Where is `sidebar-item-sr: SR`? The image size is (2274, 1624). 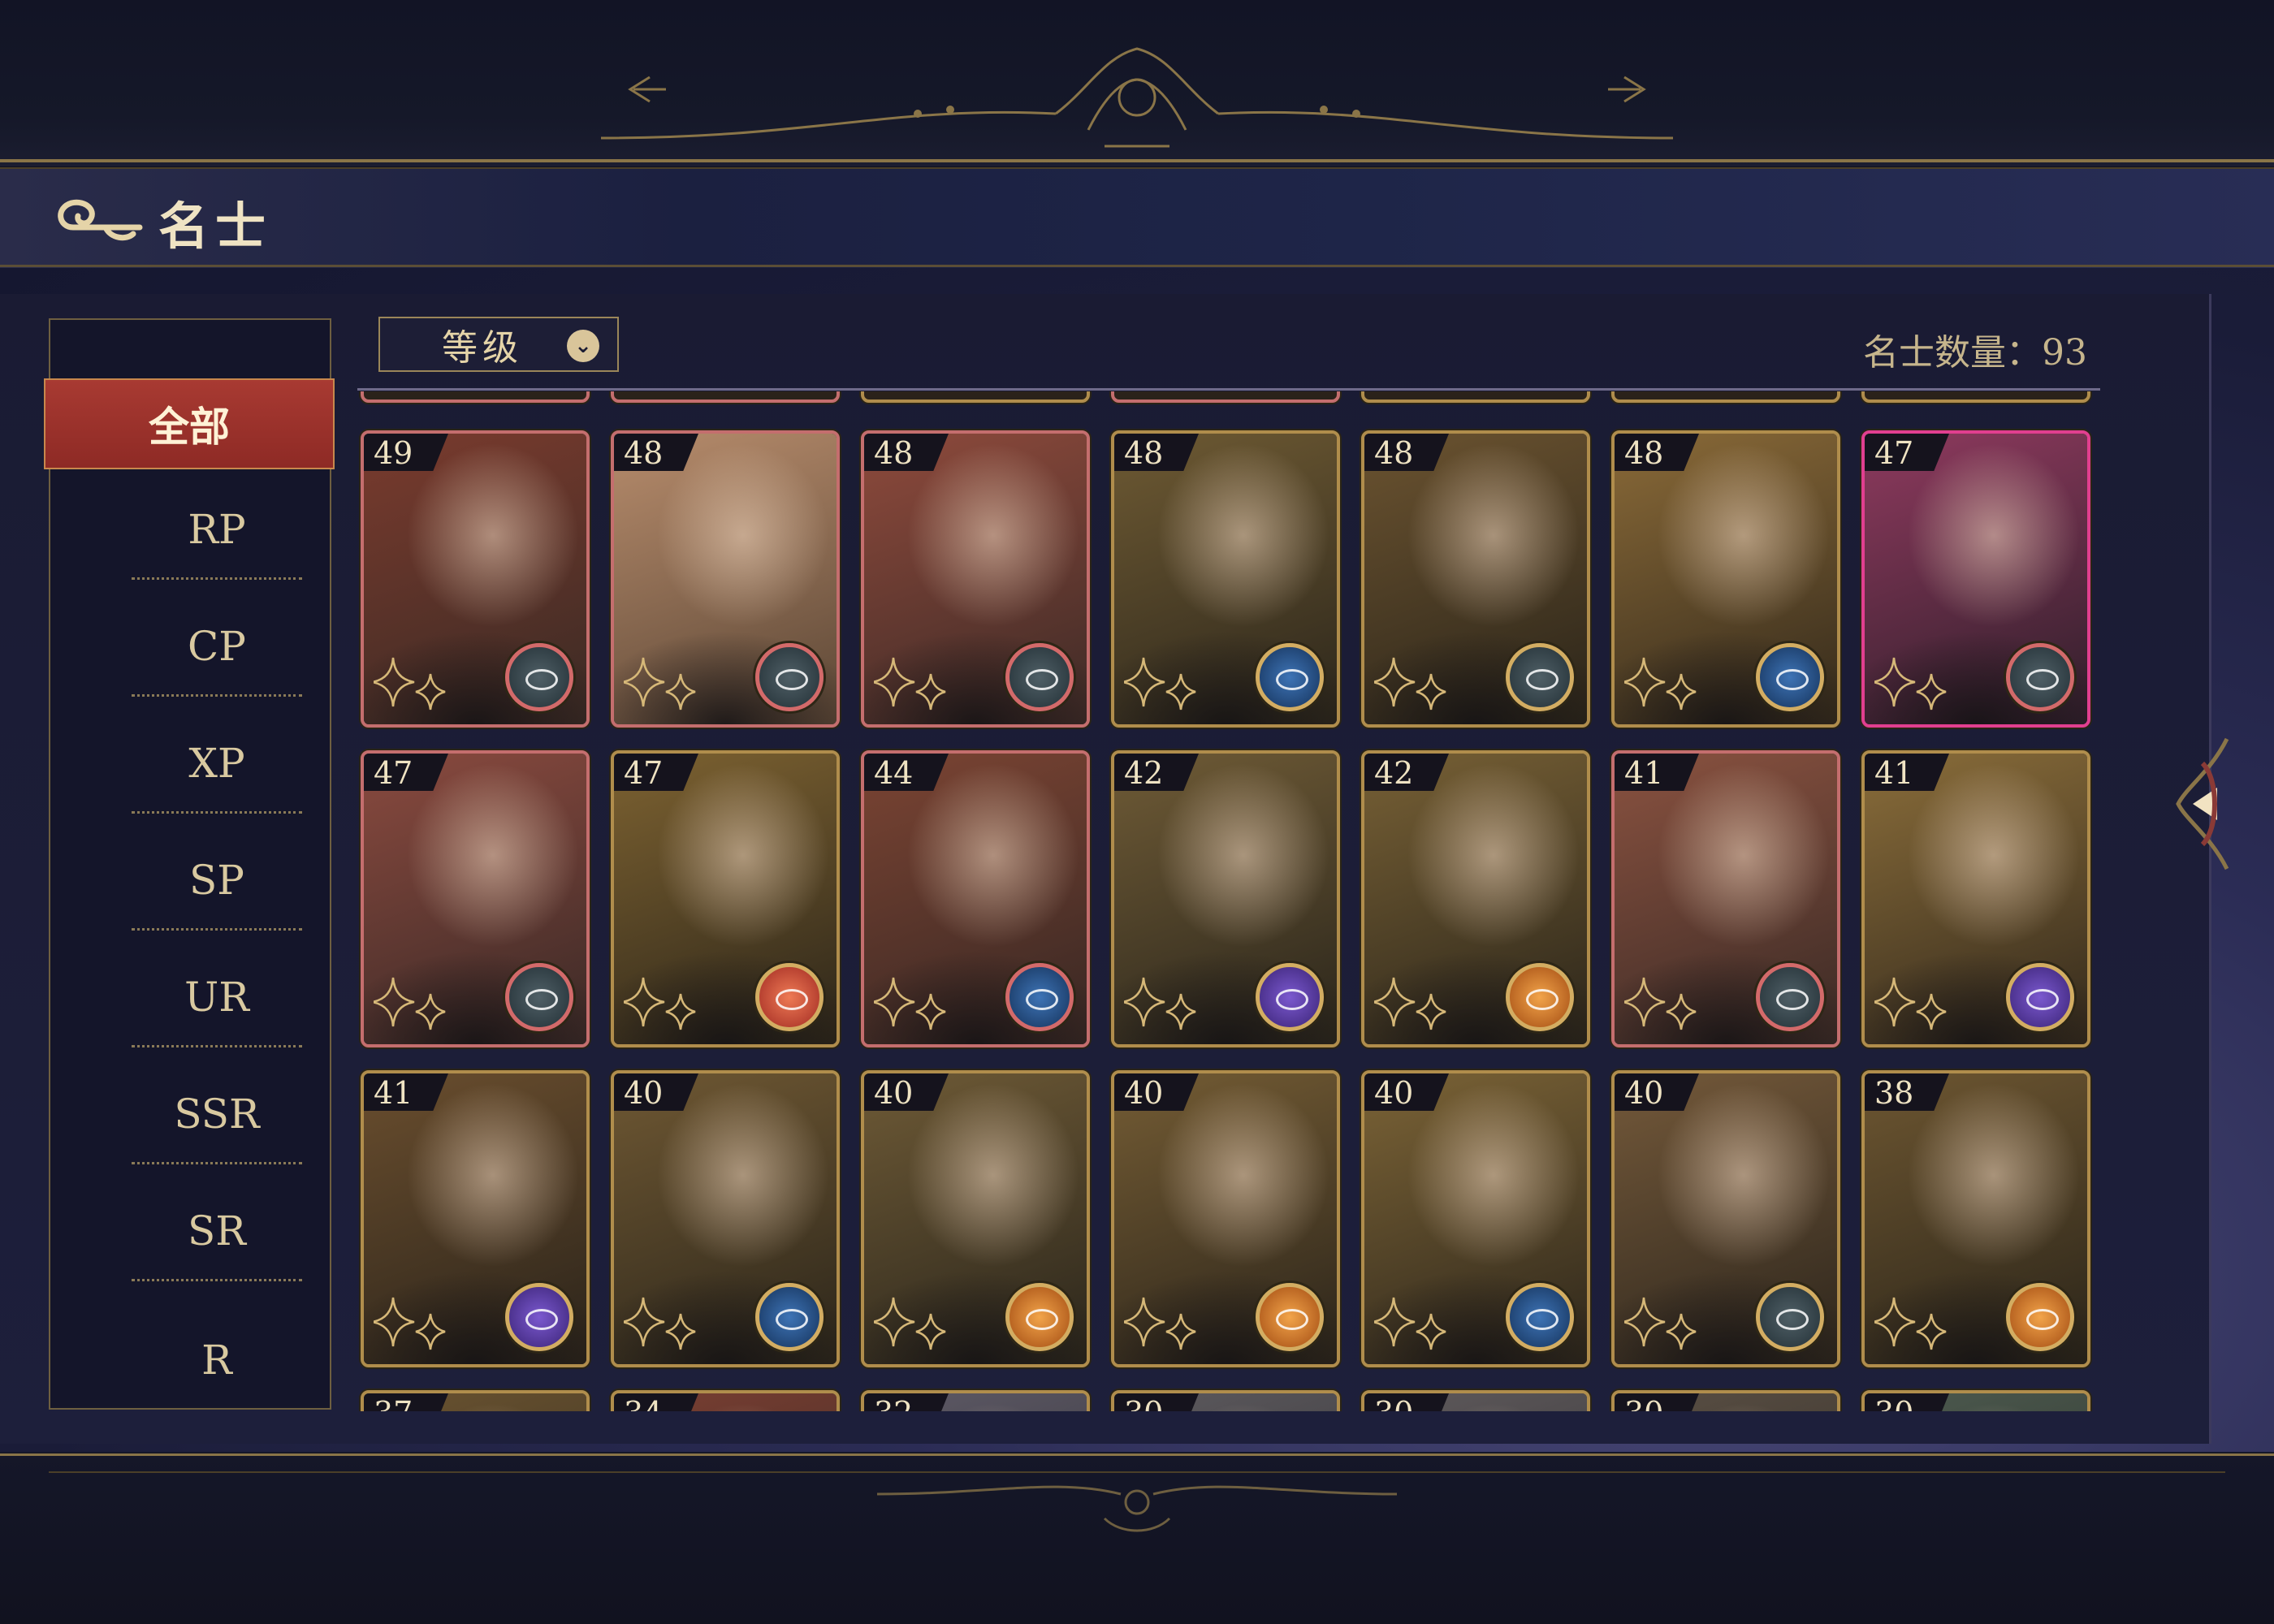 sidebar-item-sr: SR is located at coordinates (217, 1231).